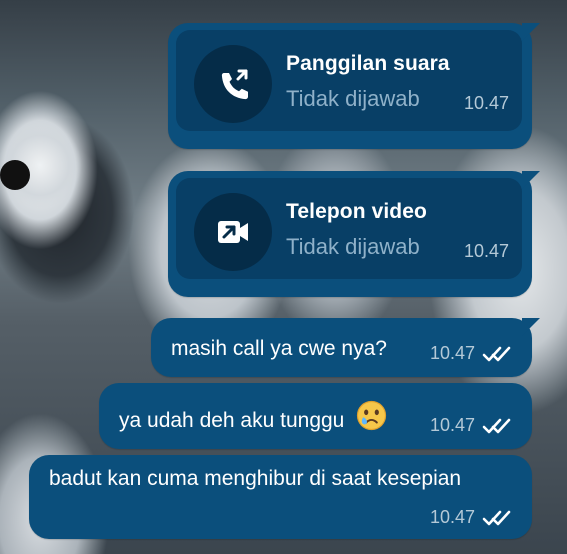 This screenshot has height=554, width=567. I want to click on message-bubble: ya udah deh aku tunggu 10.47, so click(315, 416).